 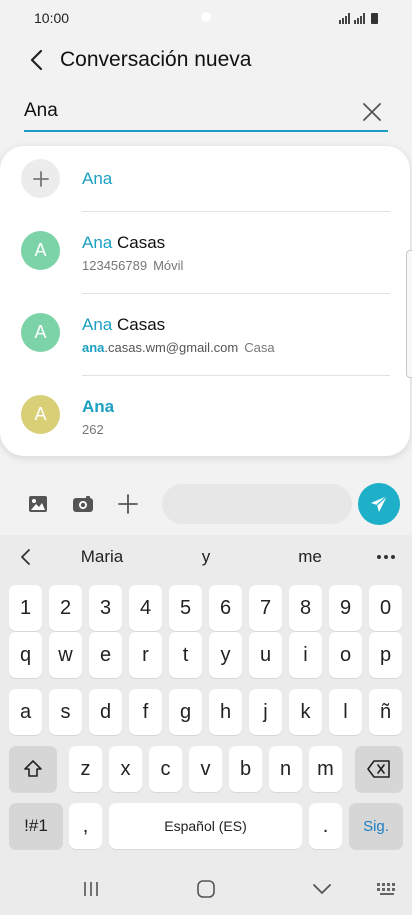 I want to click on key-d: d, so click(x=105, y=712).